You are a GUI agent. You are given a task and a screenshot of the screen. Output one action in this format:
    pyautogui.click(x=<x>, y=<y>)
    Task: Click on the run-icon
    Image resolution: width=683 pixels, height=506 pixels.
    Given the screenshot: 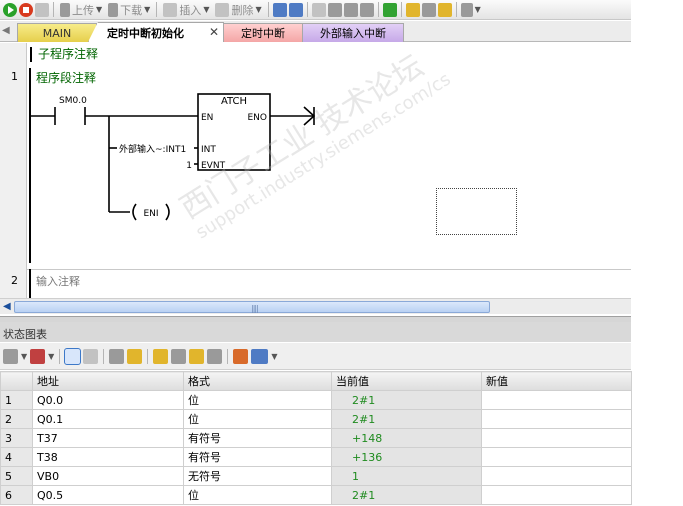 What is the action you would take?
    pyautogui.click(x=10, y=9)
    